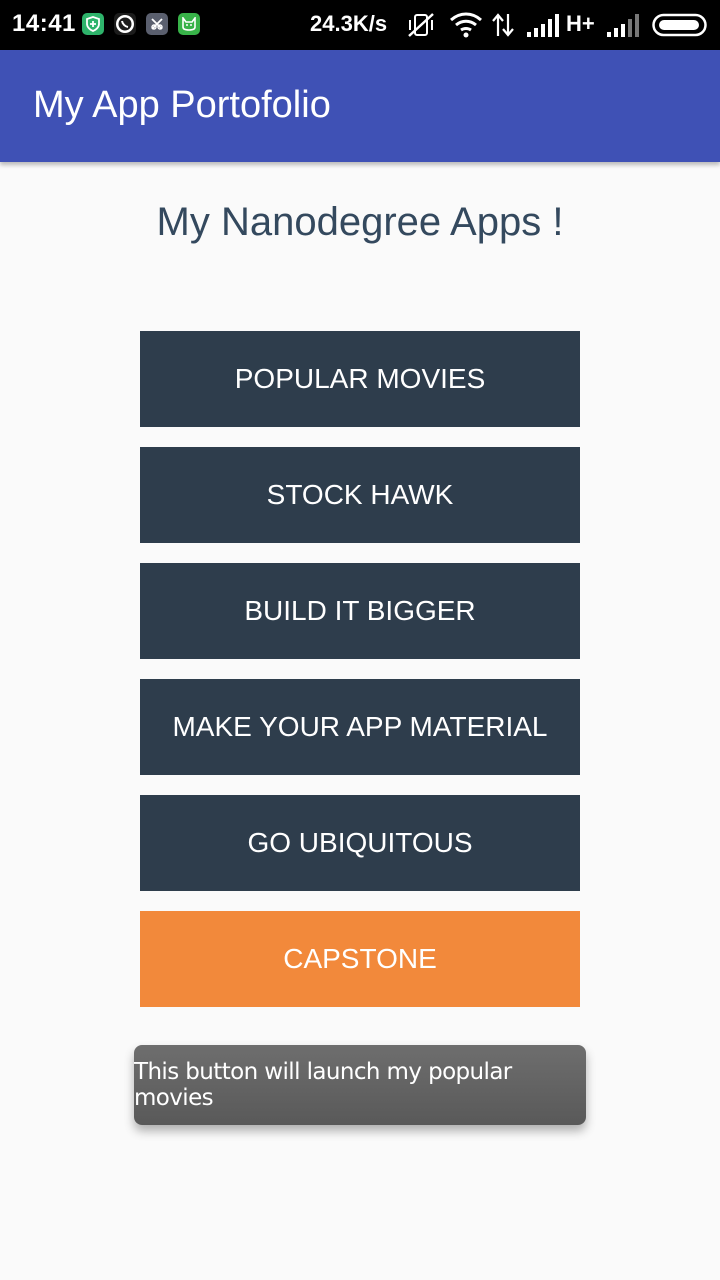 Image resolution: width=720 pixels, height=1280 pixels. I want to click on whatsapp-icon, so click(125, 24).